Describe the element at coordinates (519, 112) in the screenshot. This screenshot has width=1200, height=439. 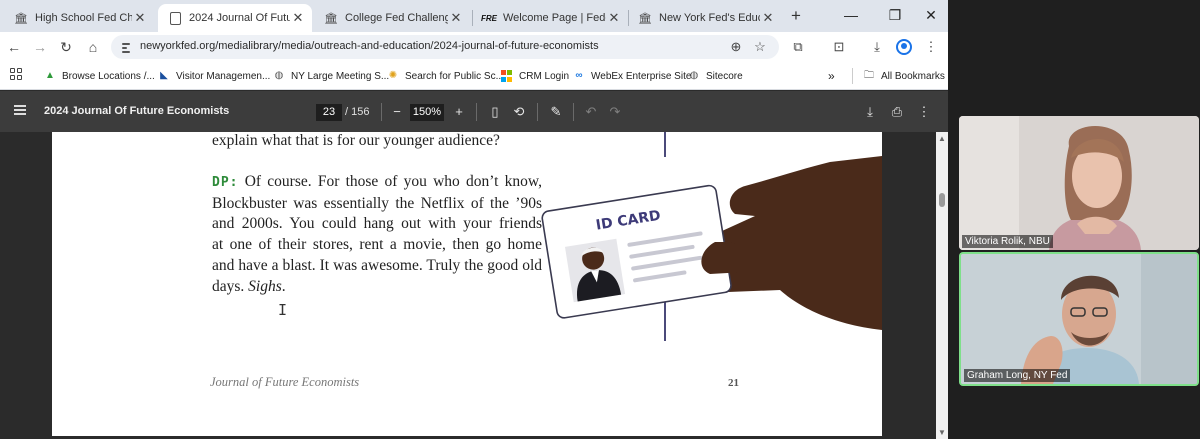
I see `rotate-icon: ⟲` at that location.